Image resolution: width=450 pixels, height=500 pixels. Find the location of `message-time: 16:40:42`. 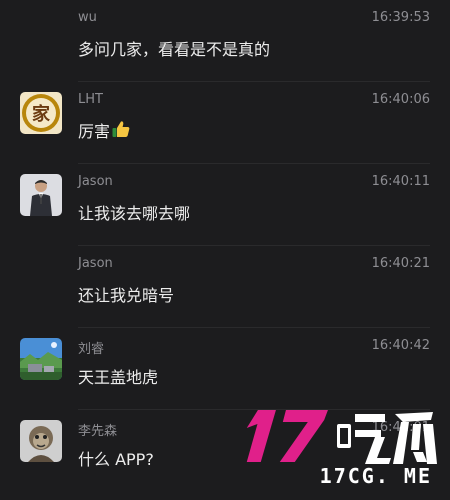

message-time: 16:40:42 is located at coordinates (400, 345).